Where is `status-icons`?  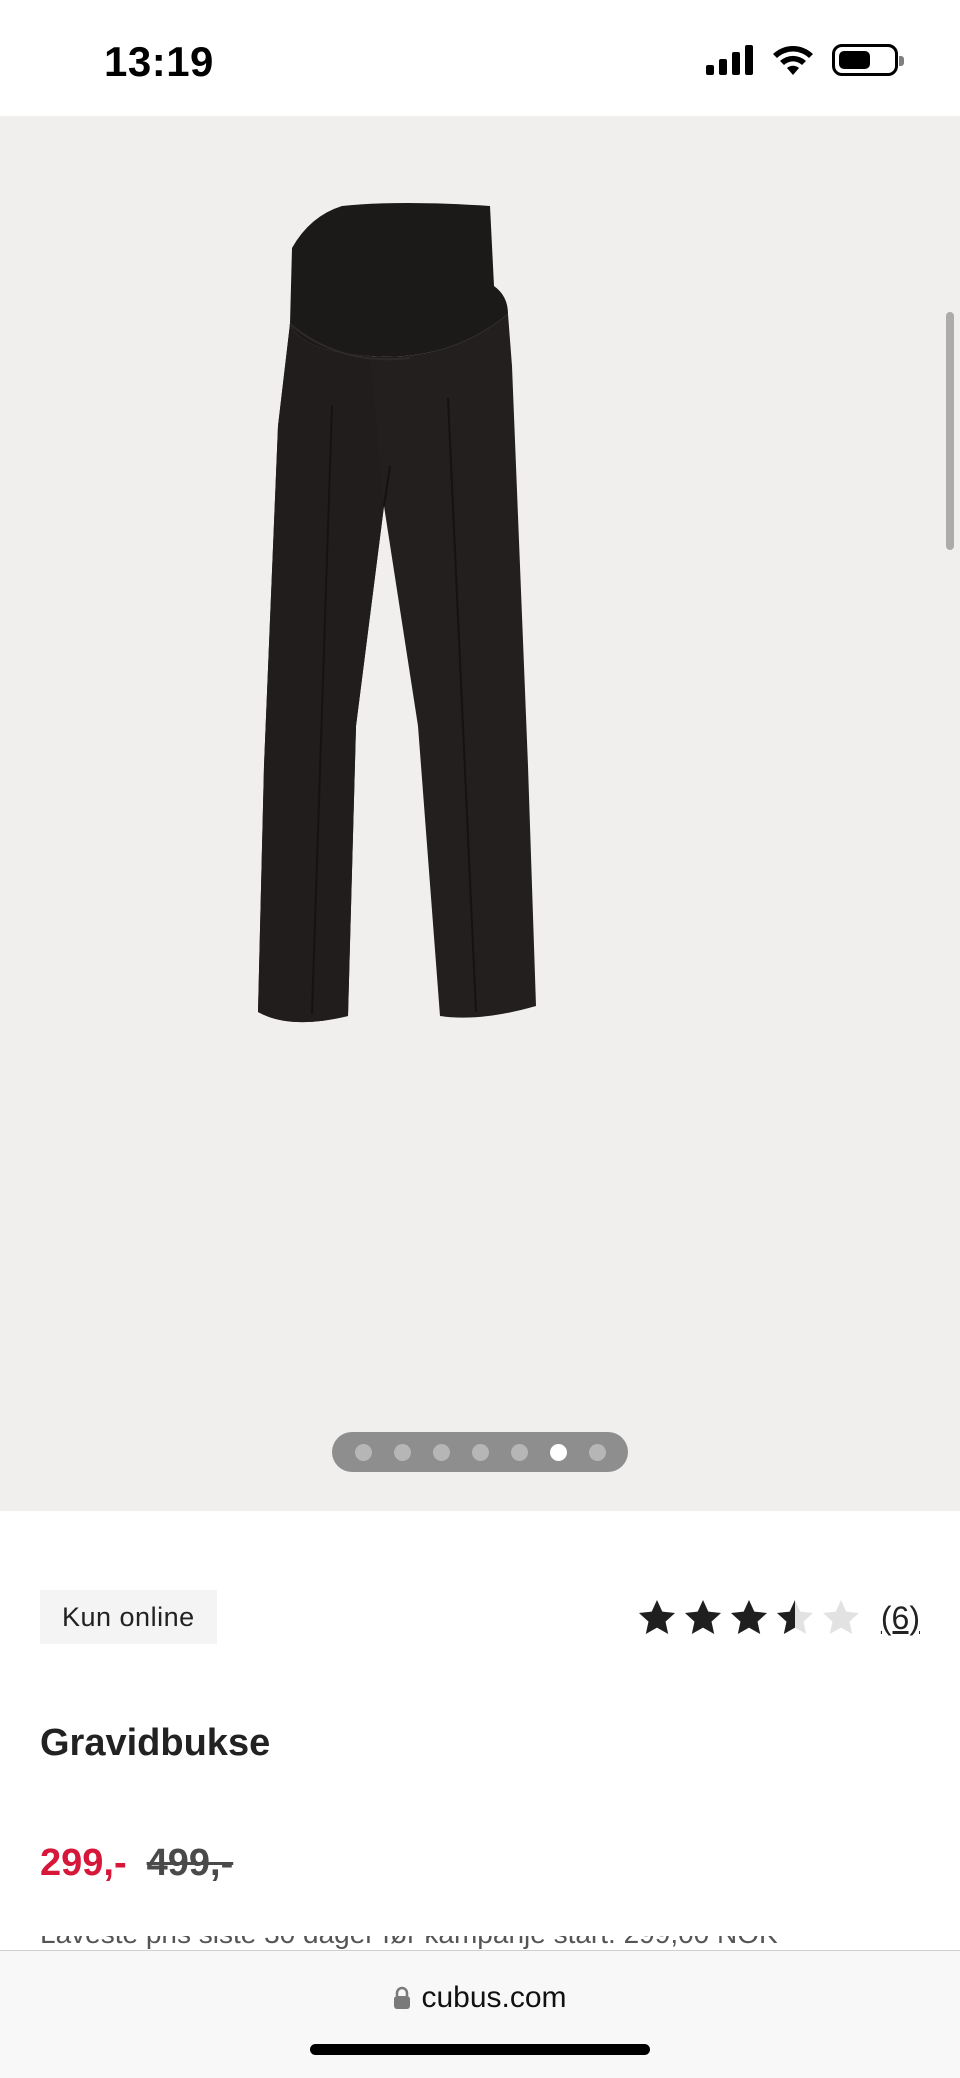 status-icons is located at coordinates (805, 60).